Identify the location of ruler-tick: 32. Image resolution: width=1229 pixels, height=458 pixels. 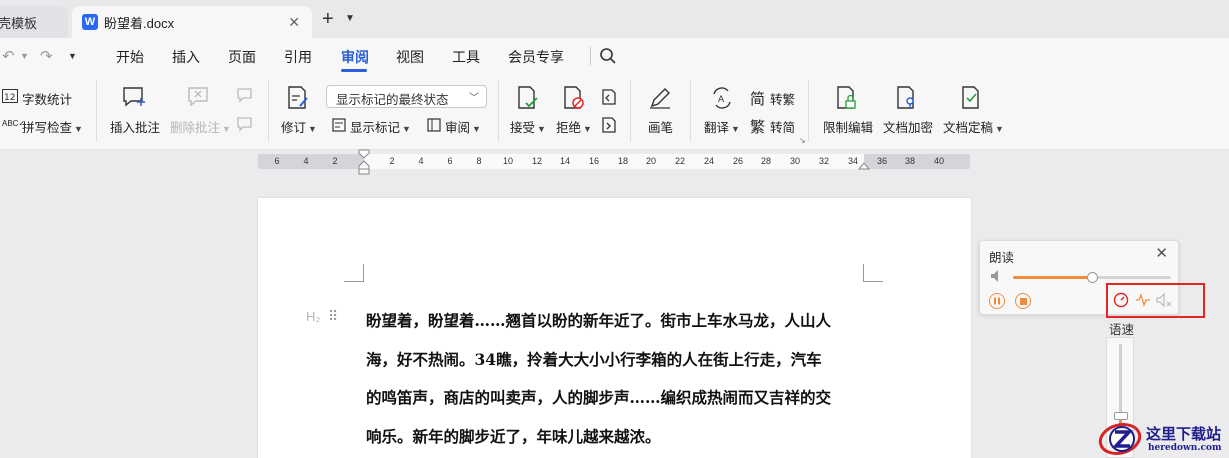
(823, 161).